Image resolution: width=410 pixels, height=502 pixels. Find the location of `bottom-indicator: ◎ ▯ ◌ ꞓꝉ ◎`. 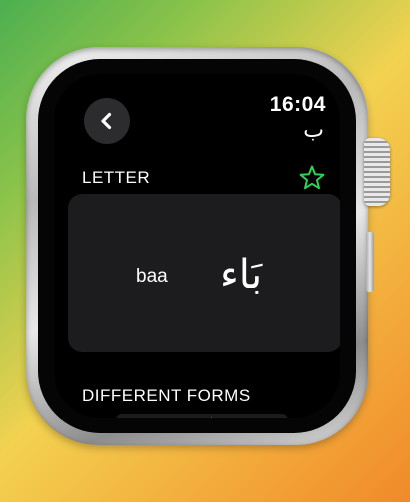

bottom-indicator: ◎ ▯ ◌ ꞓꝉ ◎ is located at coordinates (202, 416).